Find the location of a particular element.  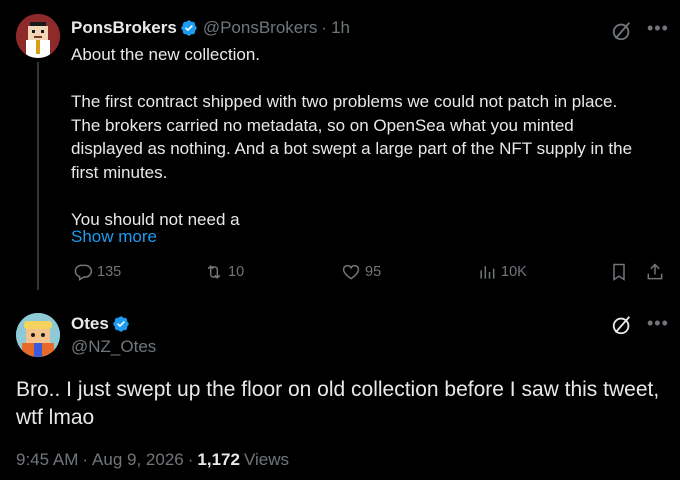

pixel-broker-avatar-icon is located at coordinates (38, 36).